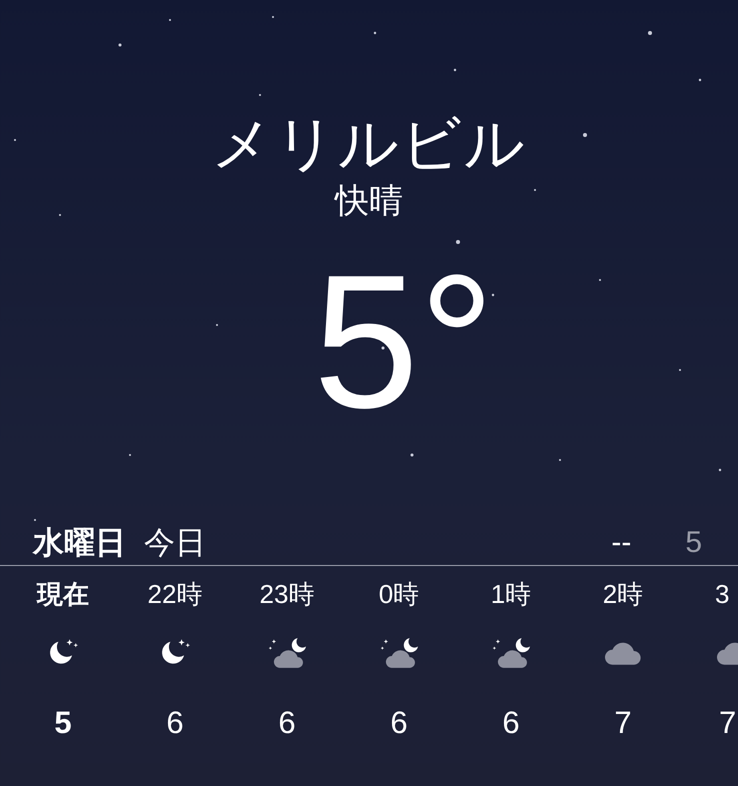 The height and width of the screenshot is (786, 738). I want to click on weather-condition: 快晴, so click(369, 201).